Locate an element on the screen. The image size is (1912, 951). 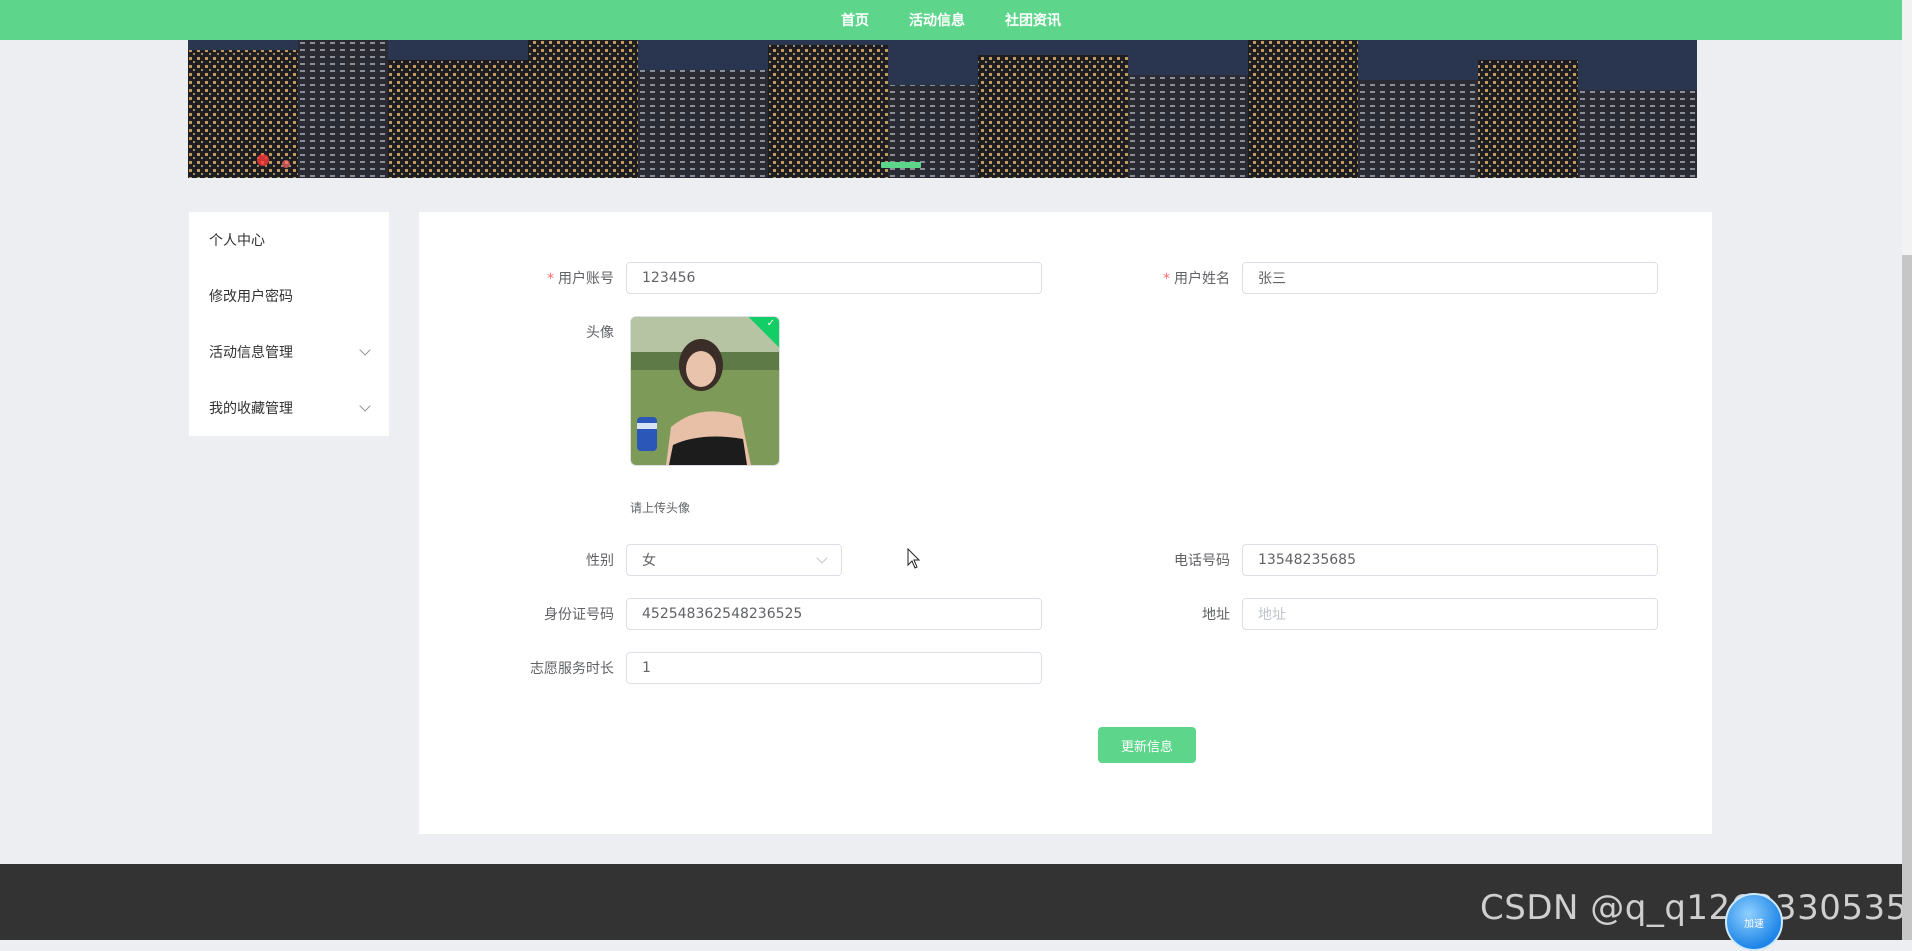
gender-row: 性别 女 is located at coordinates (673, 560).